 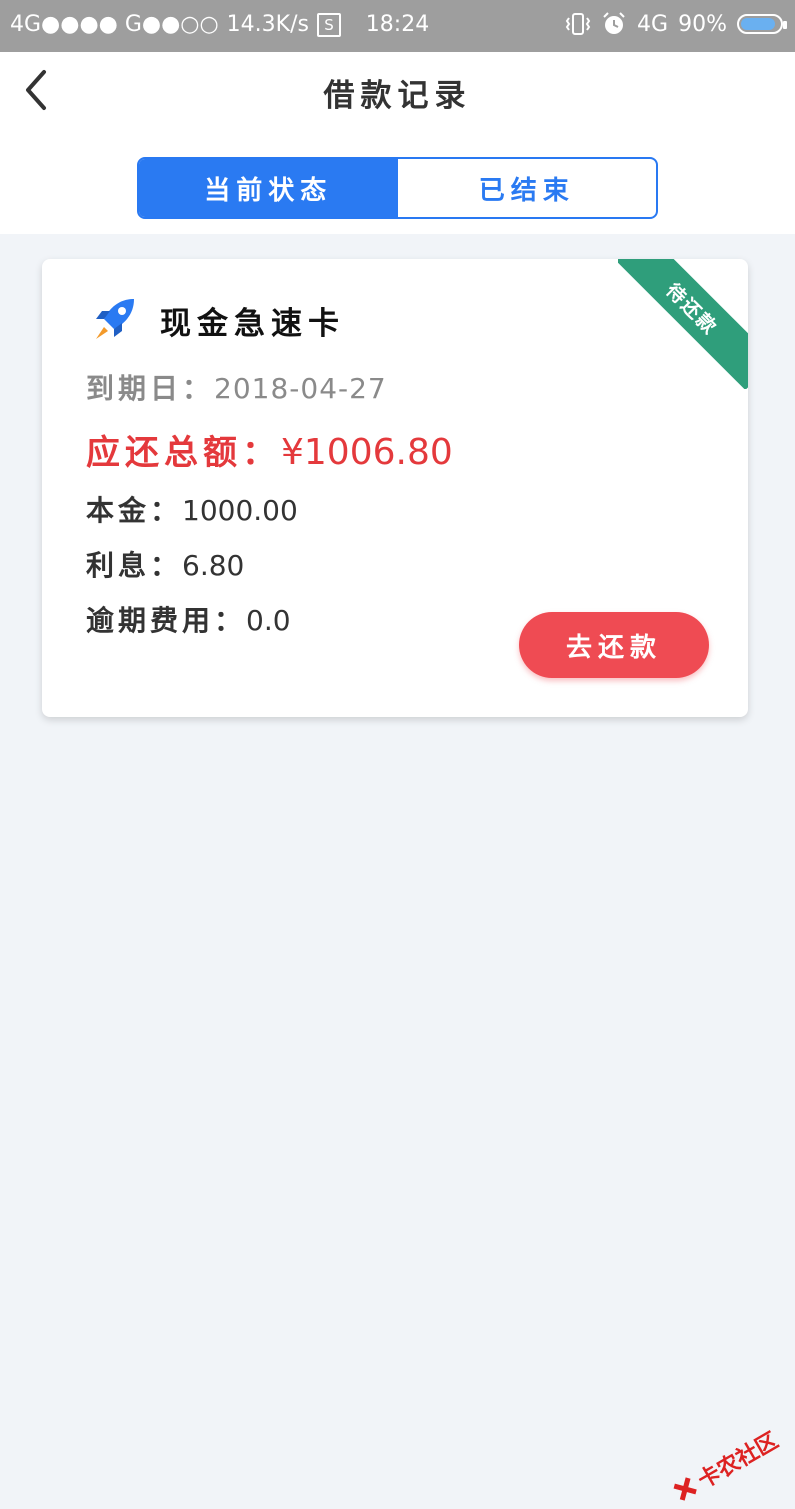 What do you see at coordinates (240, 510) in the screenshot?
I see `principal-value: 1000.00` at bounding box center [240, 510].